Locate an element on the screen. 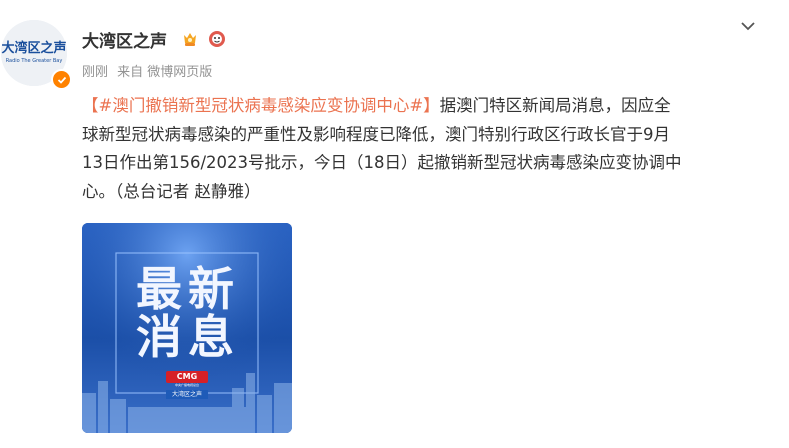 The width and height of the screenshot is (789, 448). cmg-logo-text: CMG is located at coordinates (187, 377).